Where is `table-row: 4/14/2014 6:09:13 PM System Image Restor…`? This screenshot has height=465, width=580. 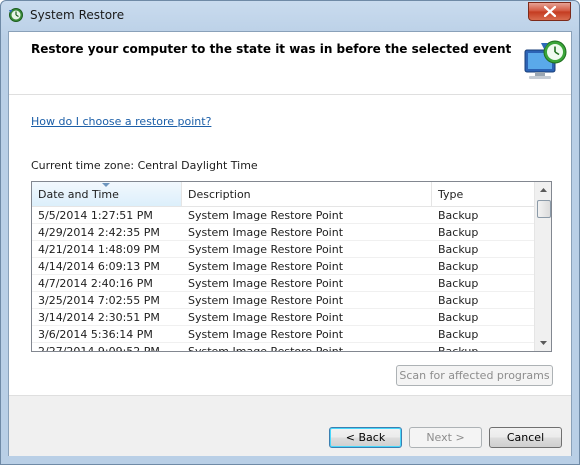 table-row: 4/14/2014 6:09:13 PM System Image Restor… is located at coordinates (283, 266).